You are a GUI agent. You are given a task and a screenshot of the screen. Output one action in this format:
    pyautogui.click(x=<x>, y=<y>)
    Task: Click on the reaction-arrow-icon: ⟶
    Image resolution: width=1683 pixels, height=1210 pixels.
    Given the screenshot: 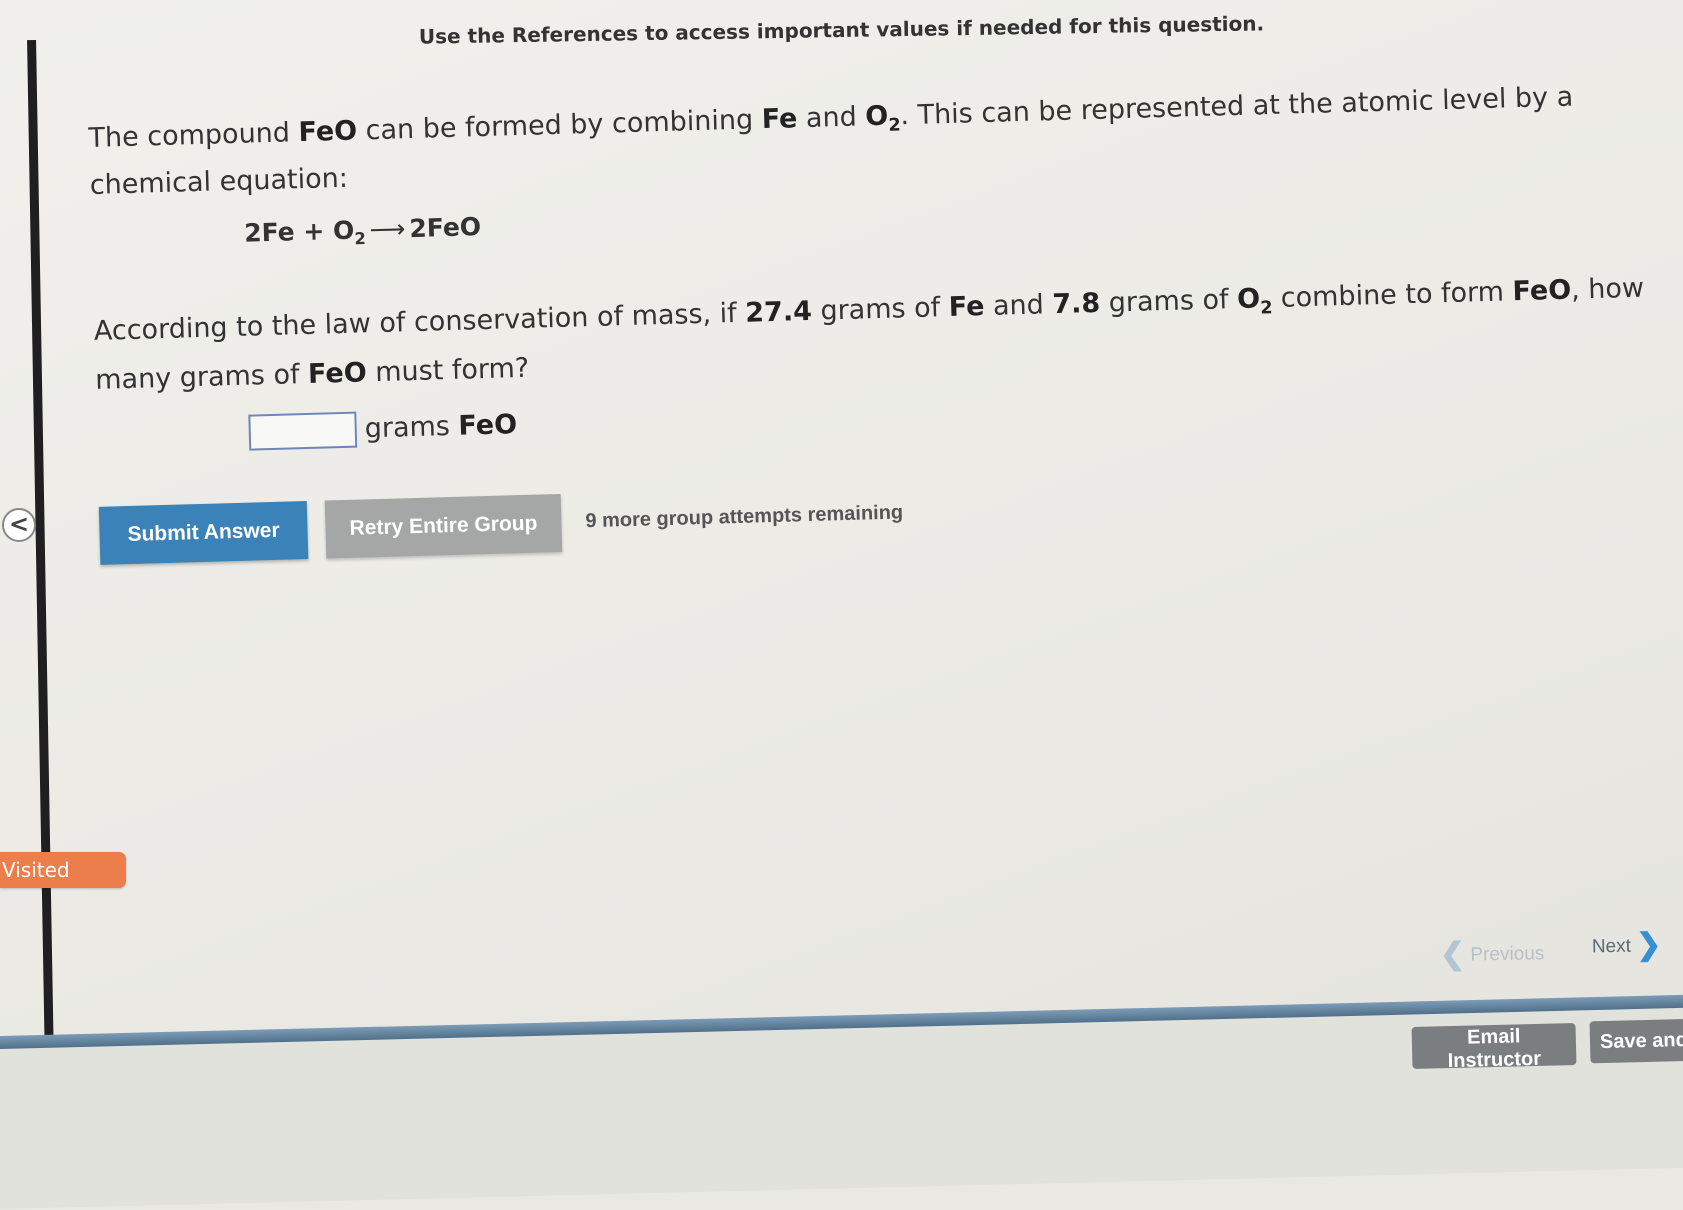 What is the action you would take?
    pyautogui.click(x=387, y=229)
    